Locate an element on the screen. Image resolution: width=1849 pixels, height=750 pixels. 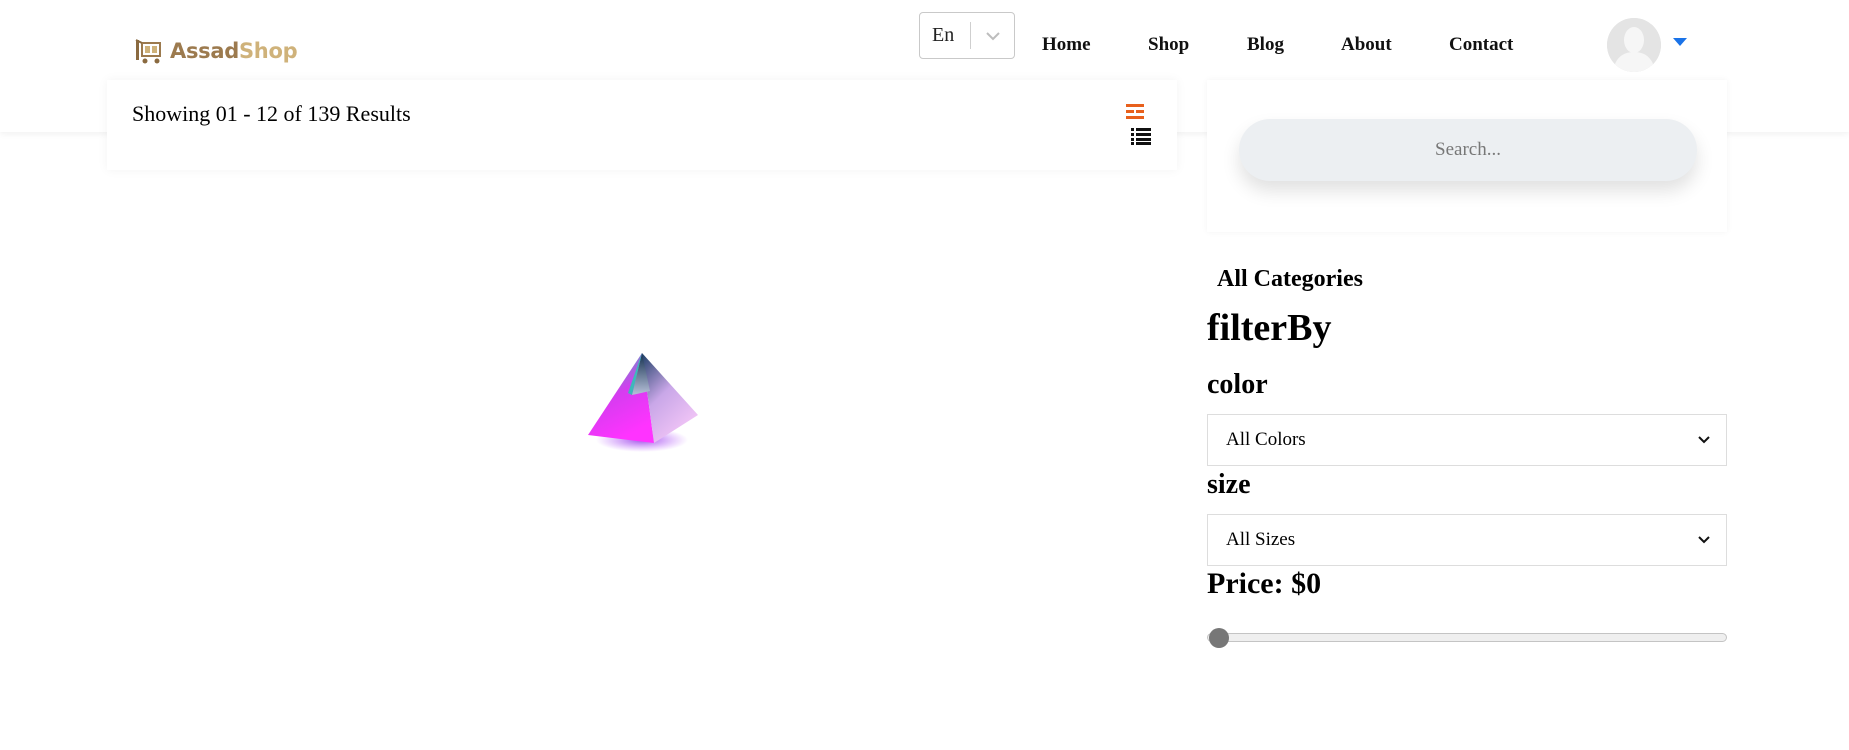
color-select: All Colors is located at coordinates (1467, 440).